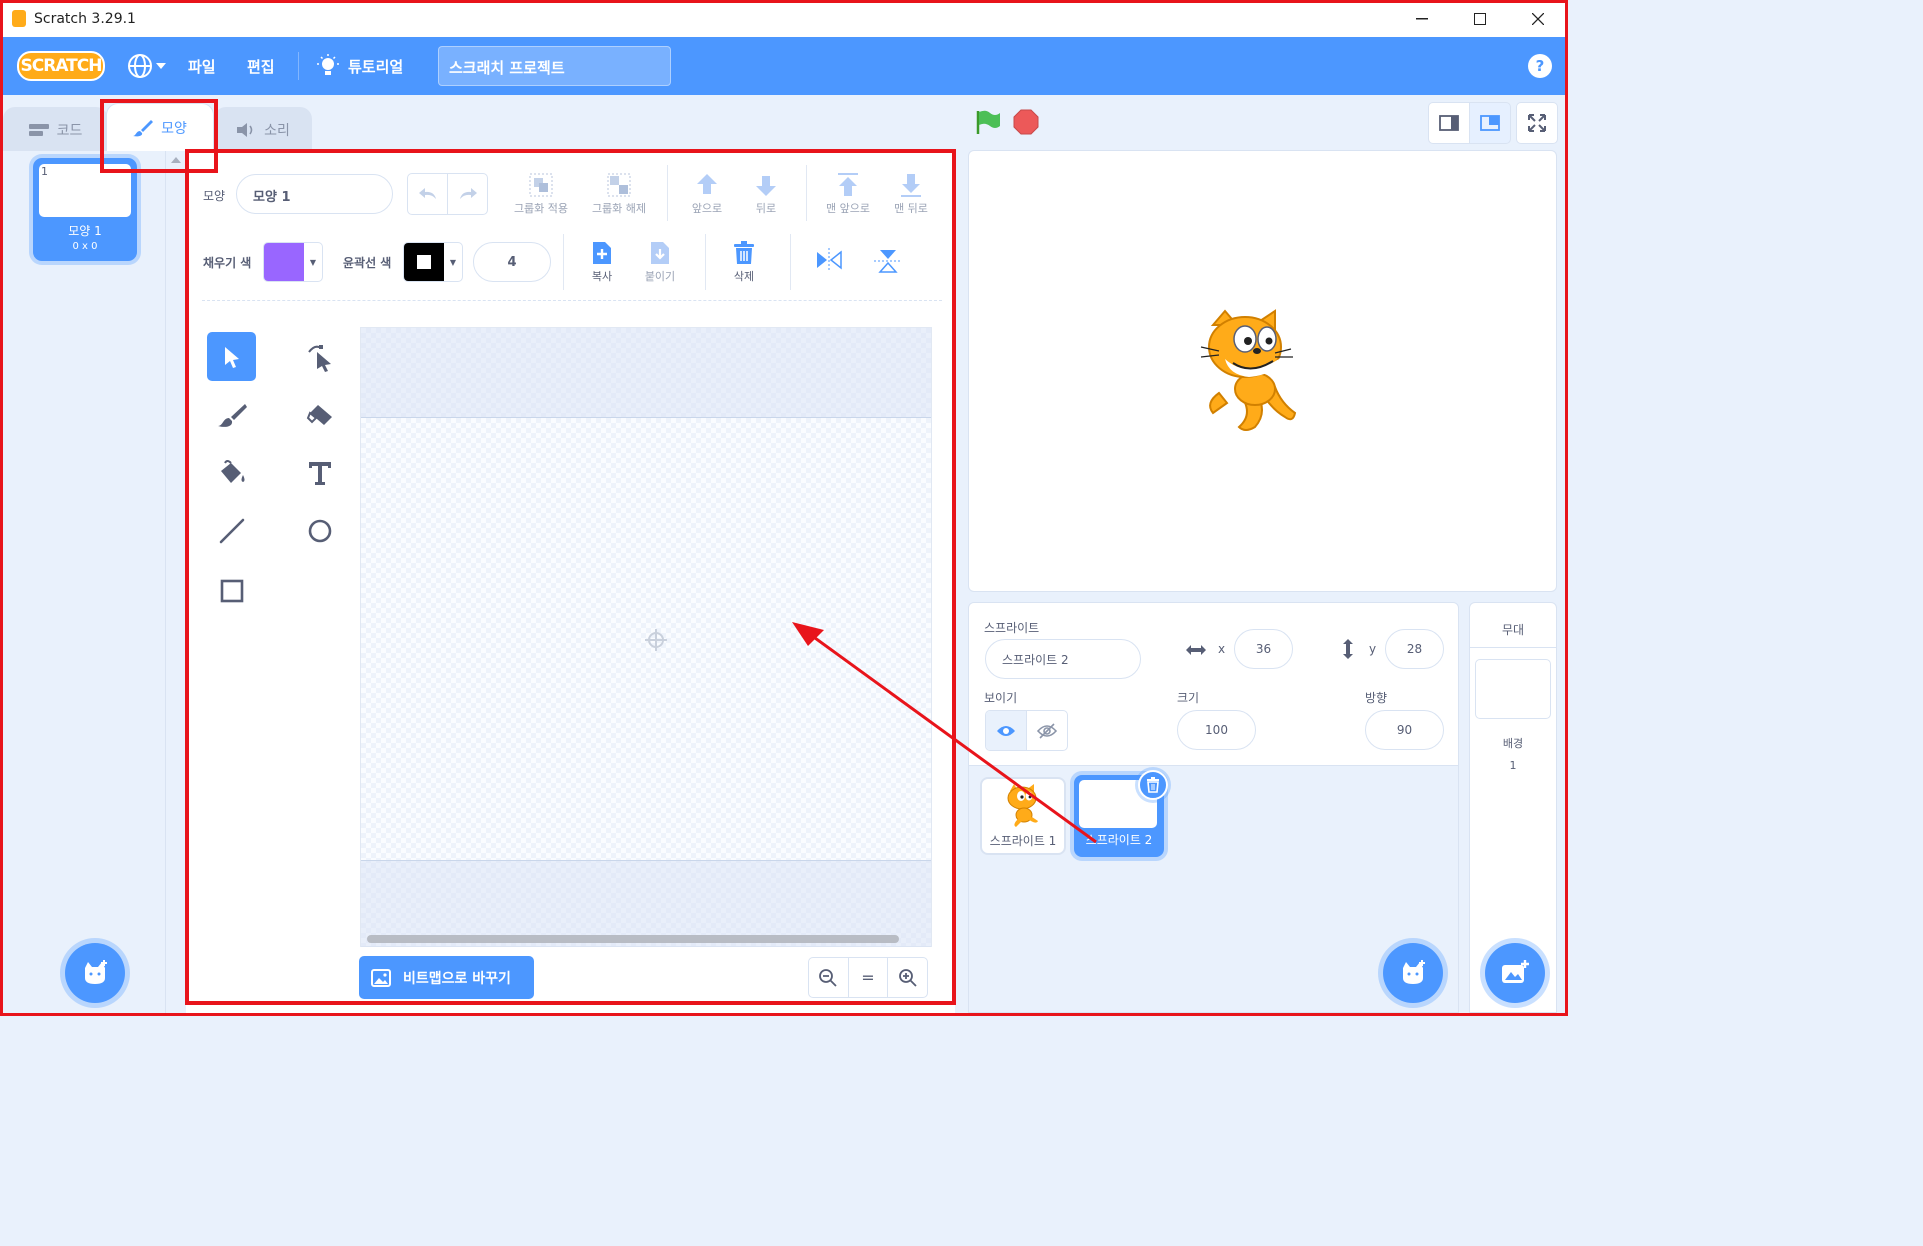 The width and height of the screenshot is (1923, 1246). What do you see at coordinates (159, 136) in the screenshot?
I see `annotation-tab-highlight` at bounding box center [159, 136].